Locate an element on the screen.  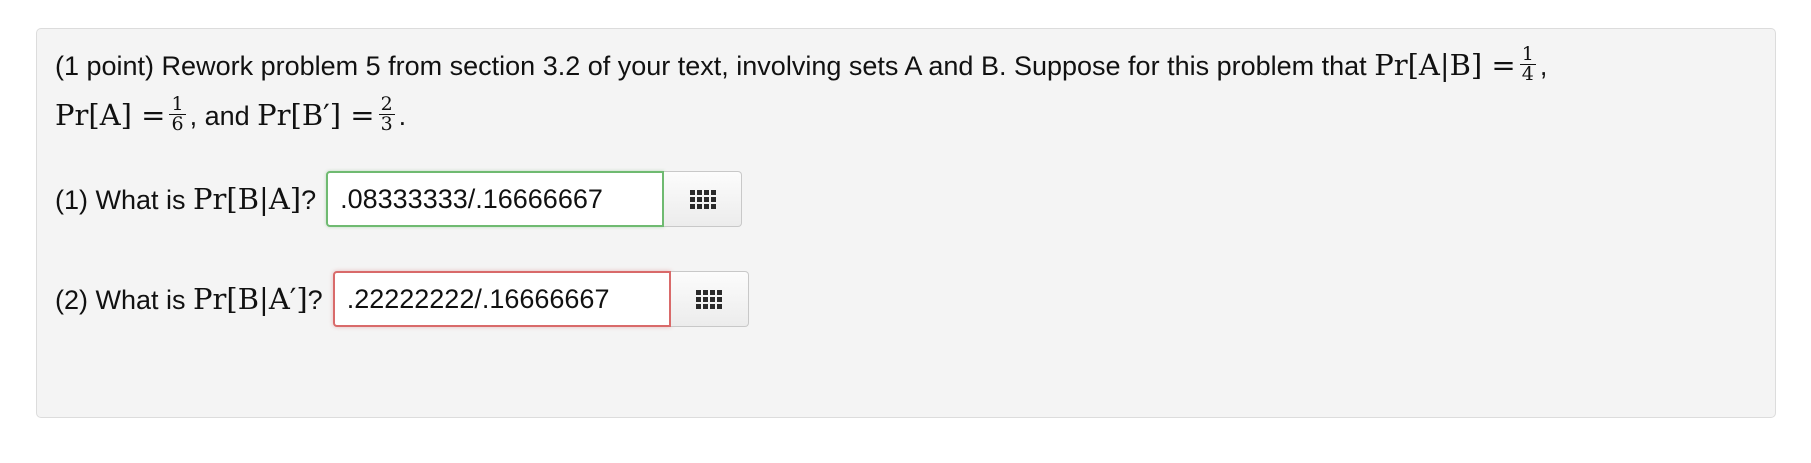
answer-2-input is located at coordinates (501, 299).